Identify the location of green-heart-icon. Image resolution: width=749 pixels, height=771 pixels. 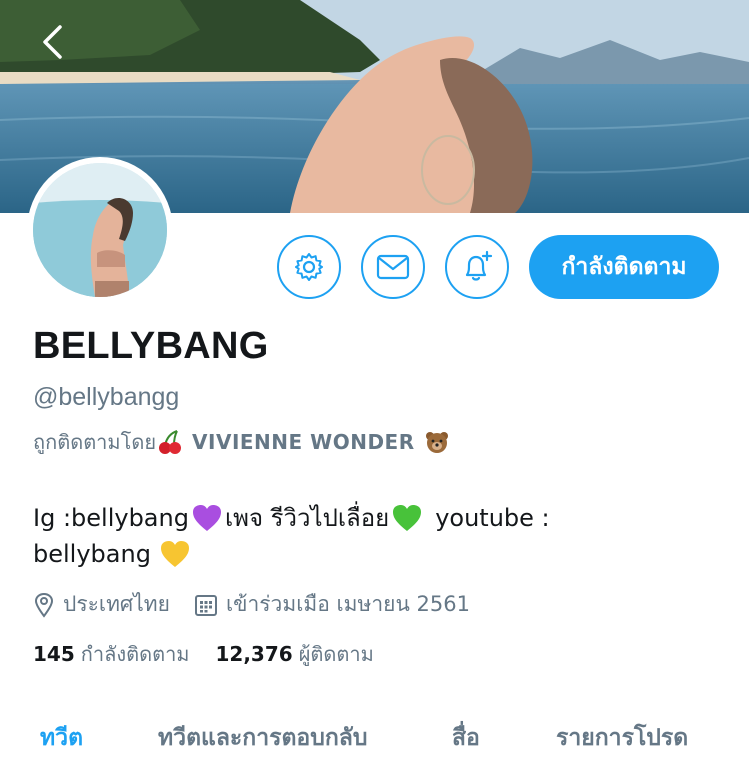
(407, 518).